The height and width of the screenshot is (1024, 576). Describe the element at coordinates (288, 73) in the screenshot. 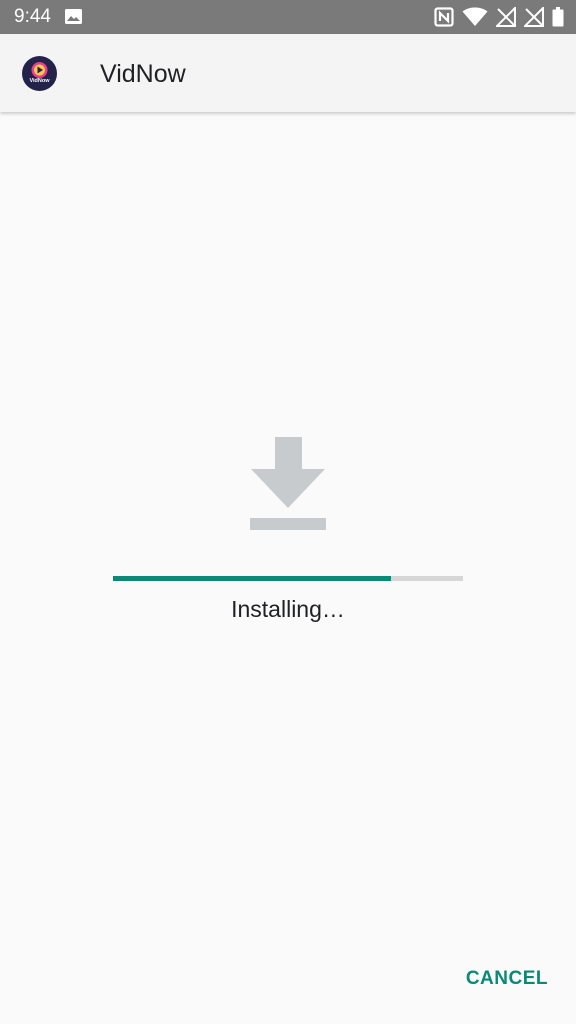

I see `app-bar: VidNow VidNow` at that location.